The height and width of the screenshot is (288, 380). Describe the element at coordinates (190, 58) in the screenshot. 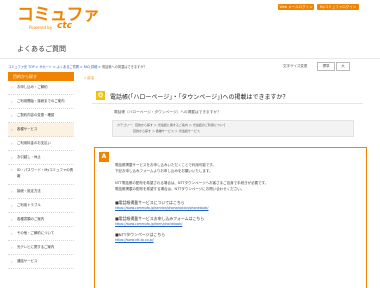

I see `divider` at that location.